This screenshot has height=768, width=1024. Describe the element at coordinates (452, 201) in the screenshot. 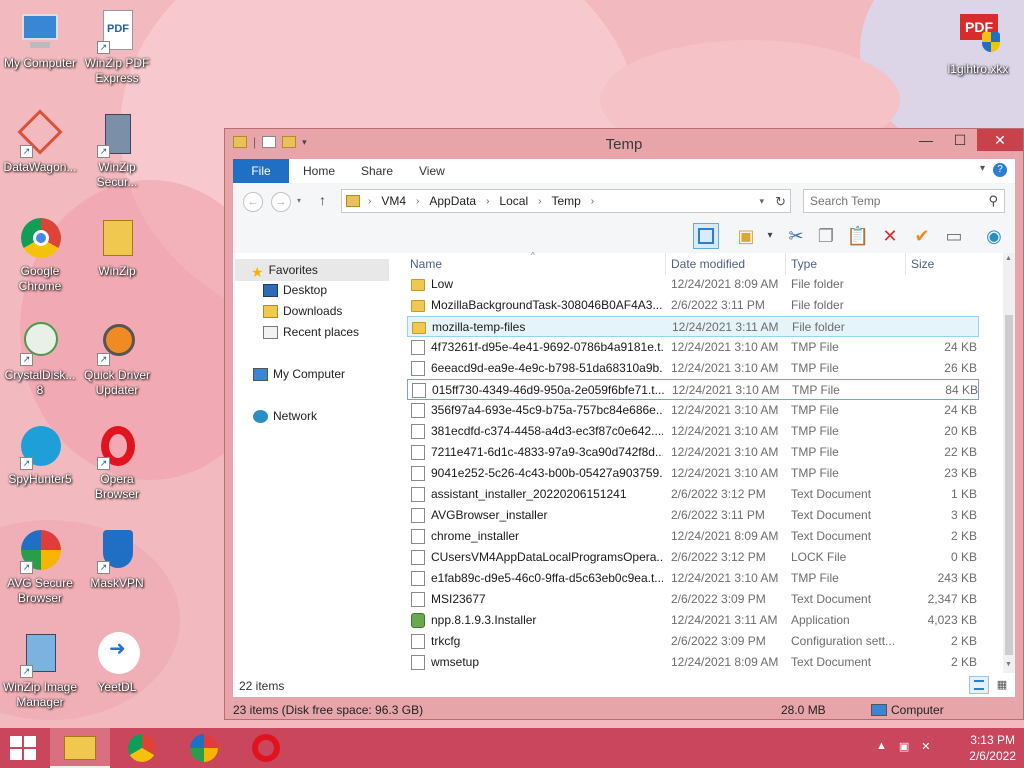

I see `breadcrumb-item: AppData` at that location.